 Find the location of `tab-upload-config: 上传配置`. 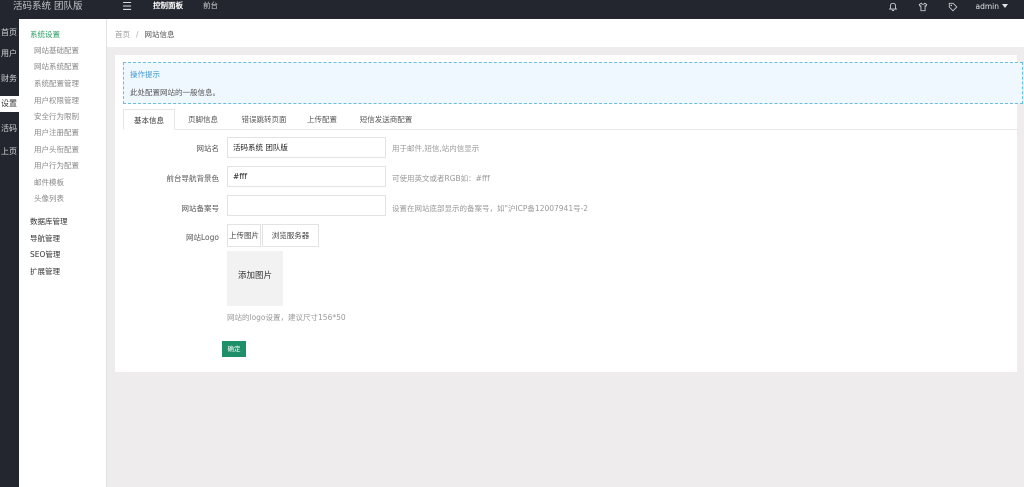

tab-upload-config: 上传配置 is located at coordinates (322, 119).